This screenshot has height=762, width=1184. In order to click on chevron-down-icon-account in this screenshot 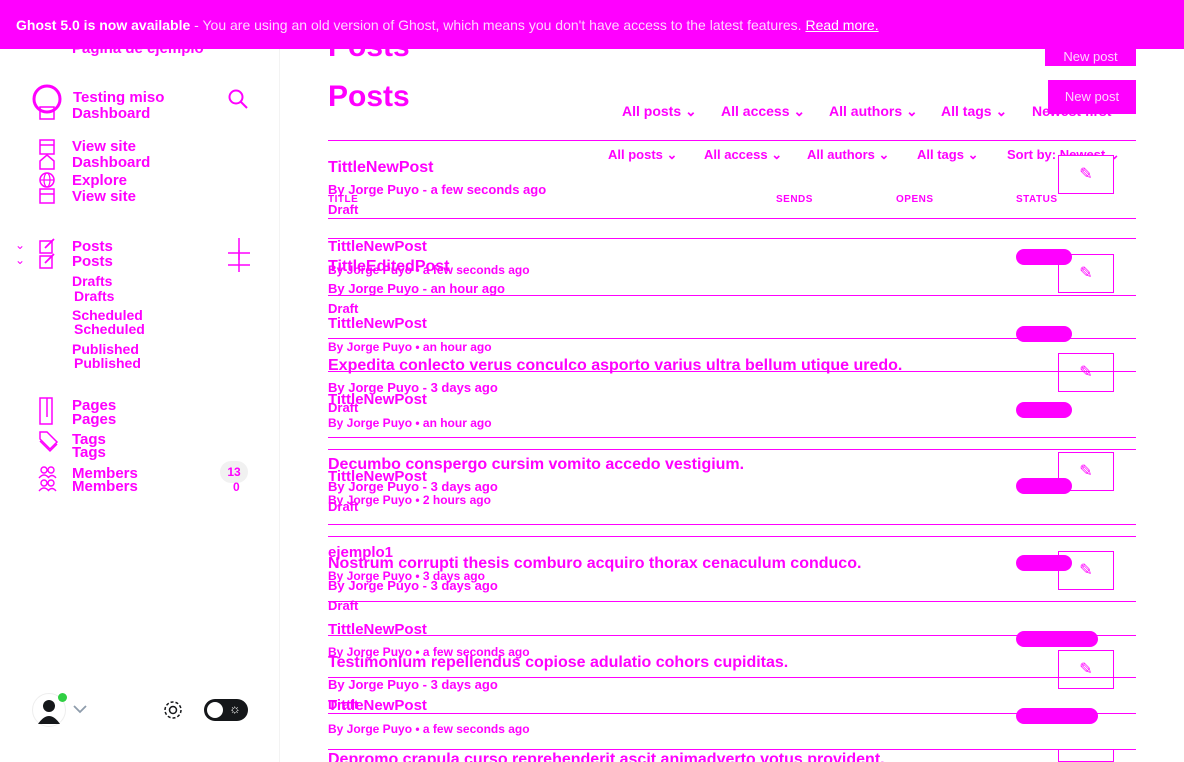, I will do `click(80, 709)`.